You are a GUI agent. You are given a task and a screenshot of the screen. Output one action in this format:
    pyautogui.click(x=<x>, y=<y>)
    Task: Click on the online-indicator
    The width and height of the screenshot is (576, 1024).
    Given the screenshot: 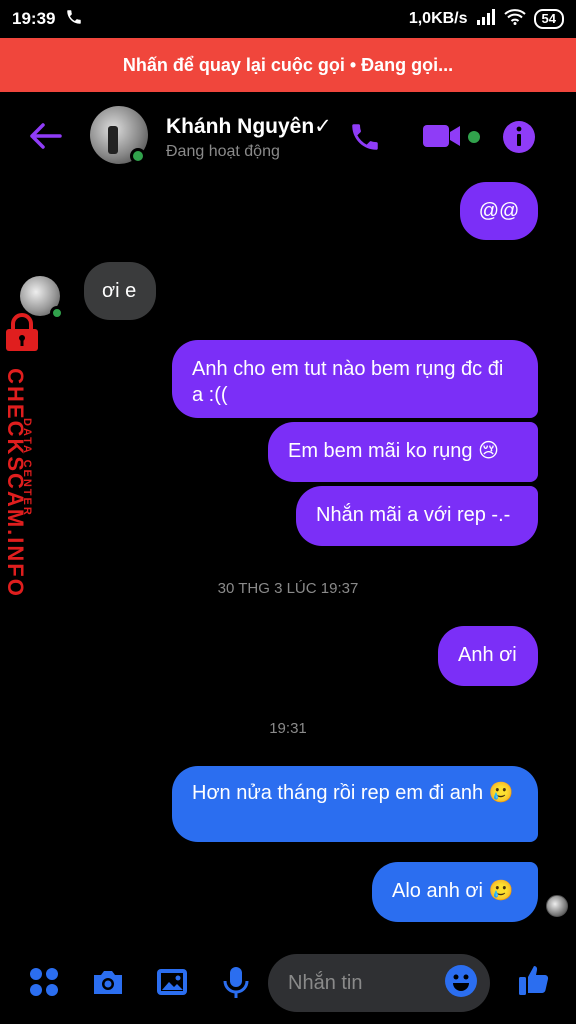 What is the action you would take?
    pyautogui.click(x=138, y=156)
    